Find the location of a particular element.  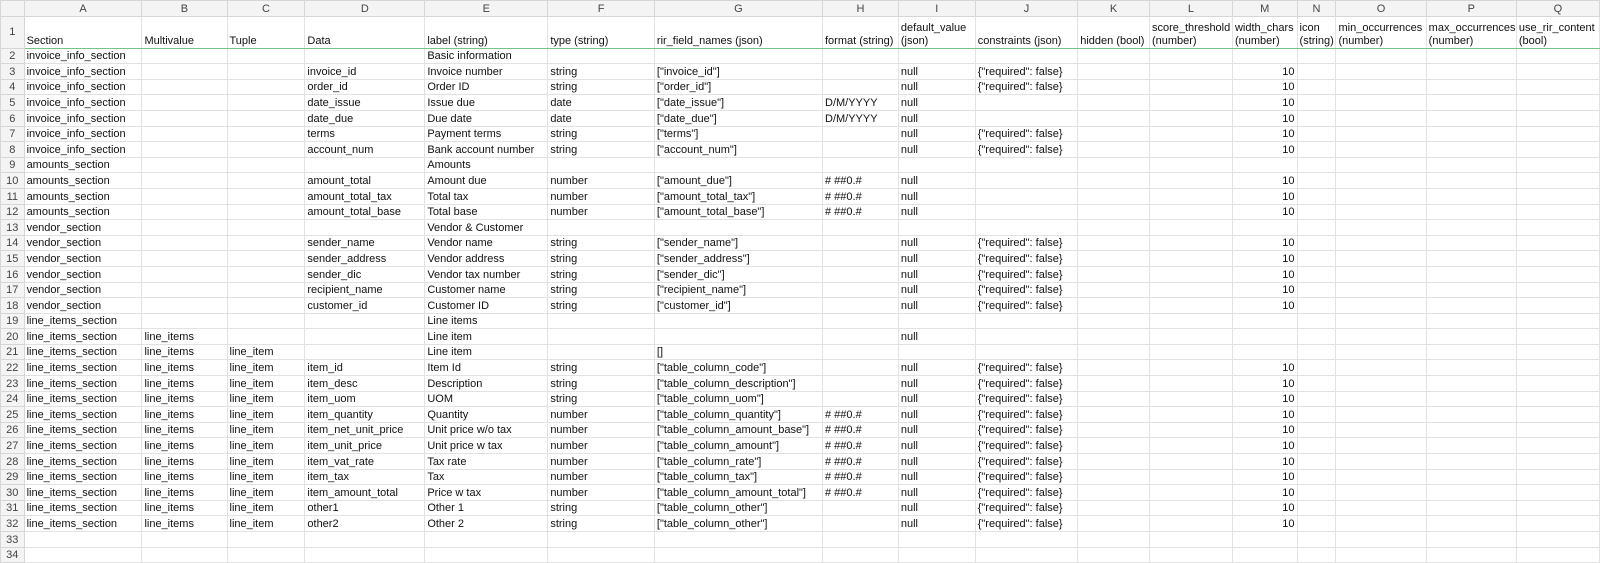

row-number-9: 9 is located at coordinates (12, 165).